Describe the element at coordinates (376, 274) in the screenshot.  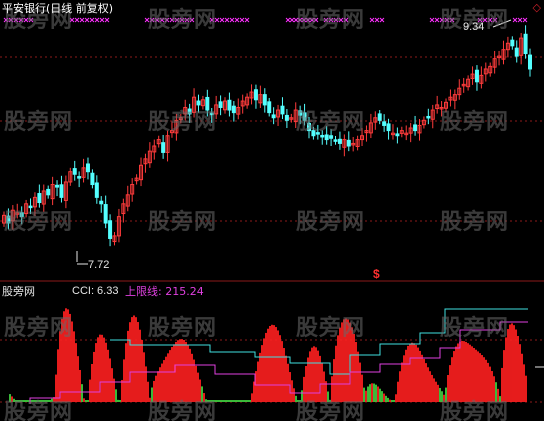
I see `signal-marker: $` at that location.